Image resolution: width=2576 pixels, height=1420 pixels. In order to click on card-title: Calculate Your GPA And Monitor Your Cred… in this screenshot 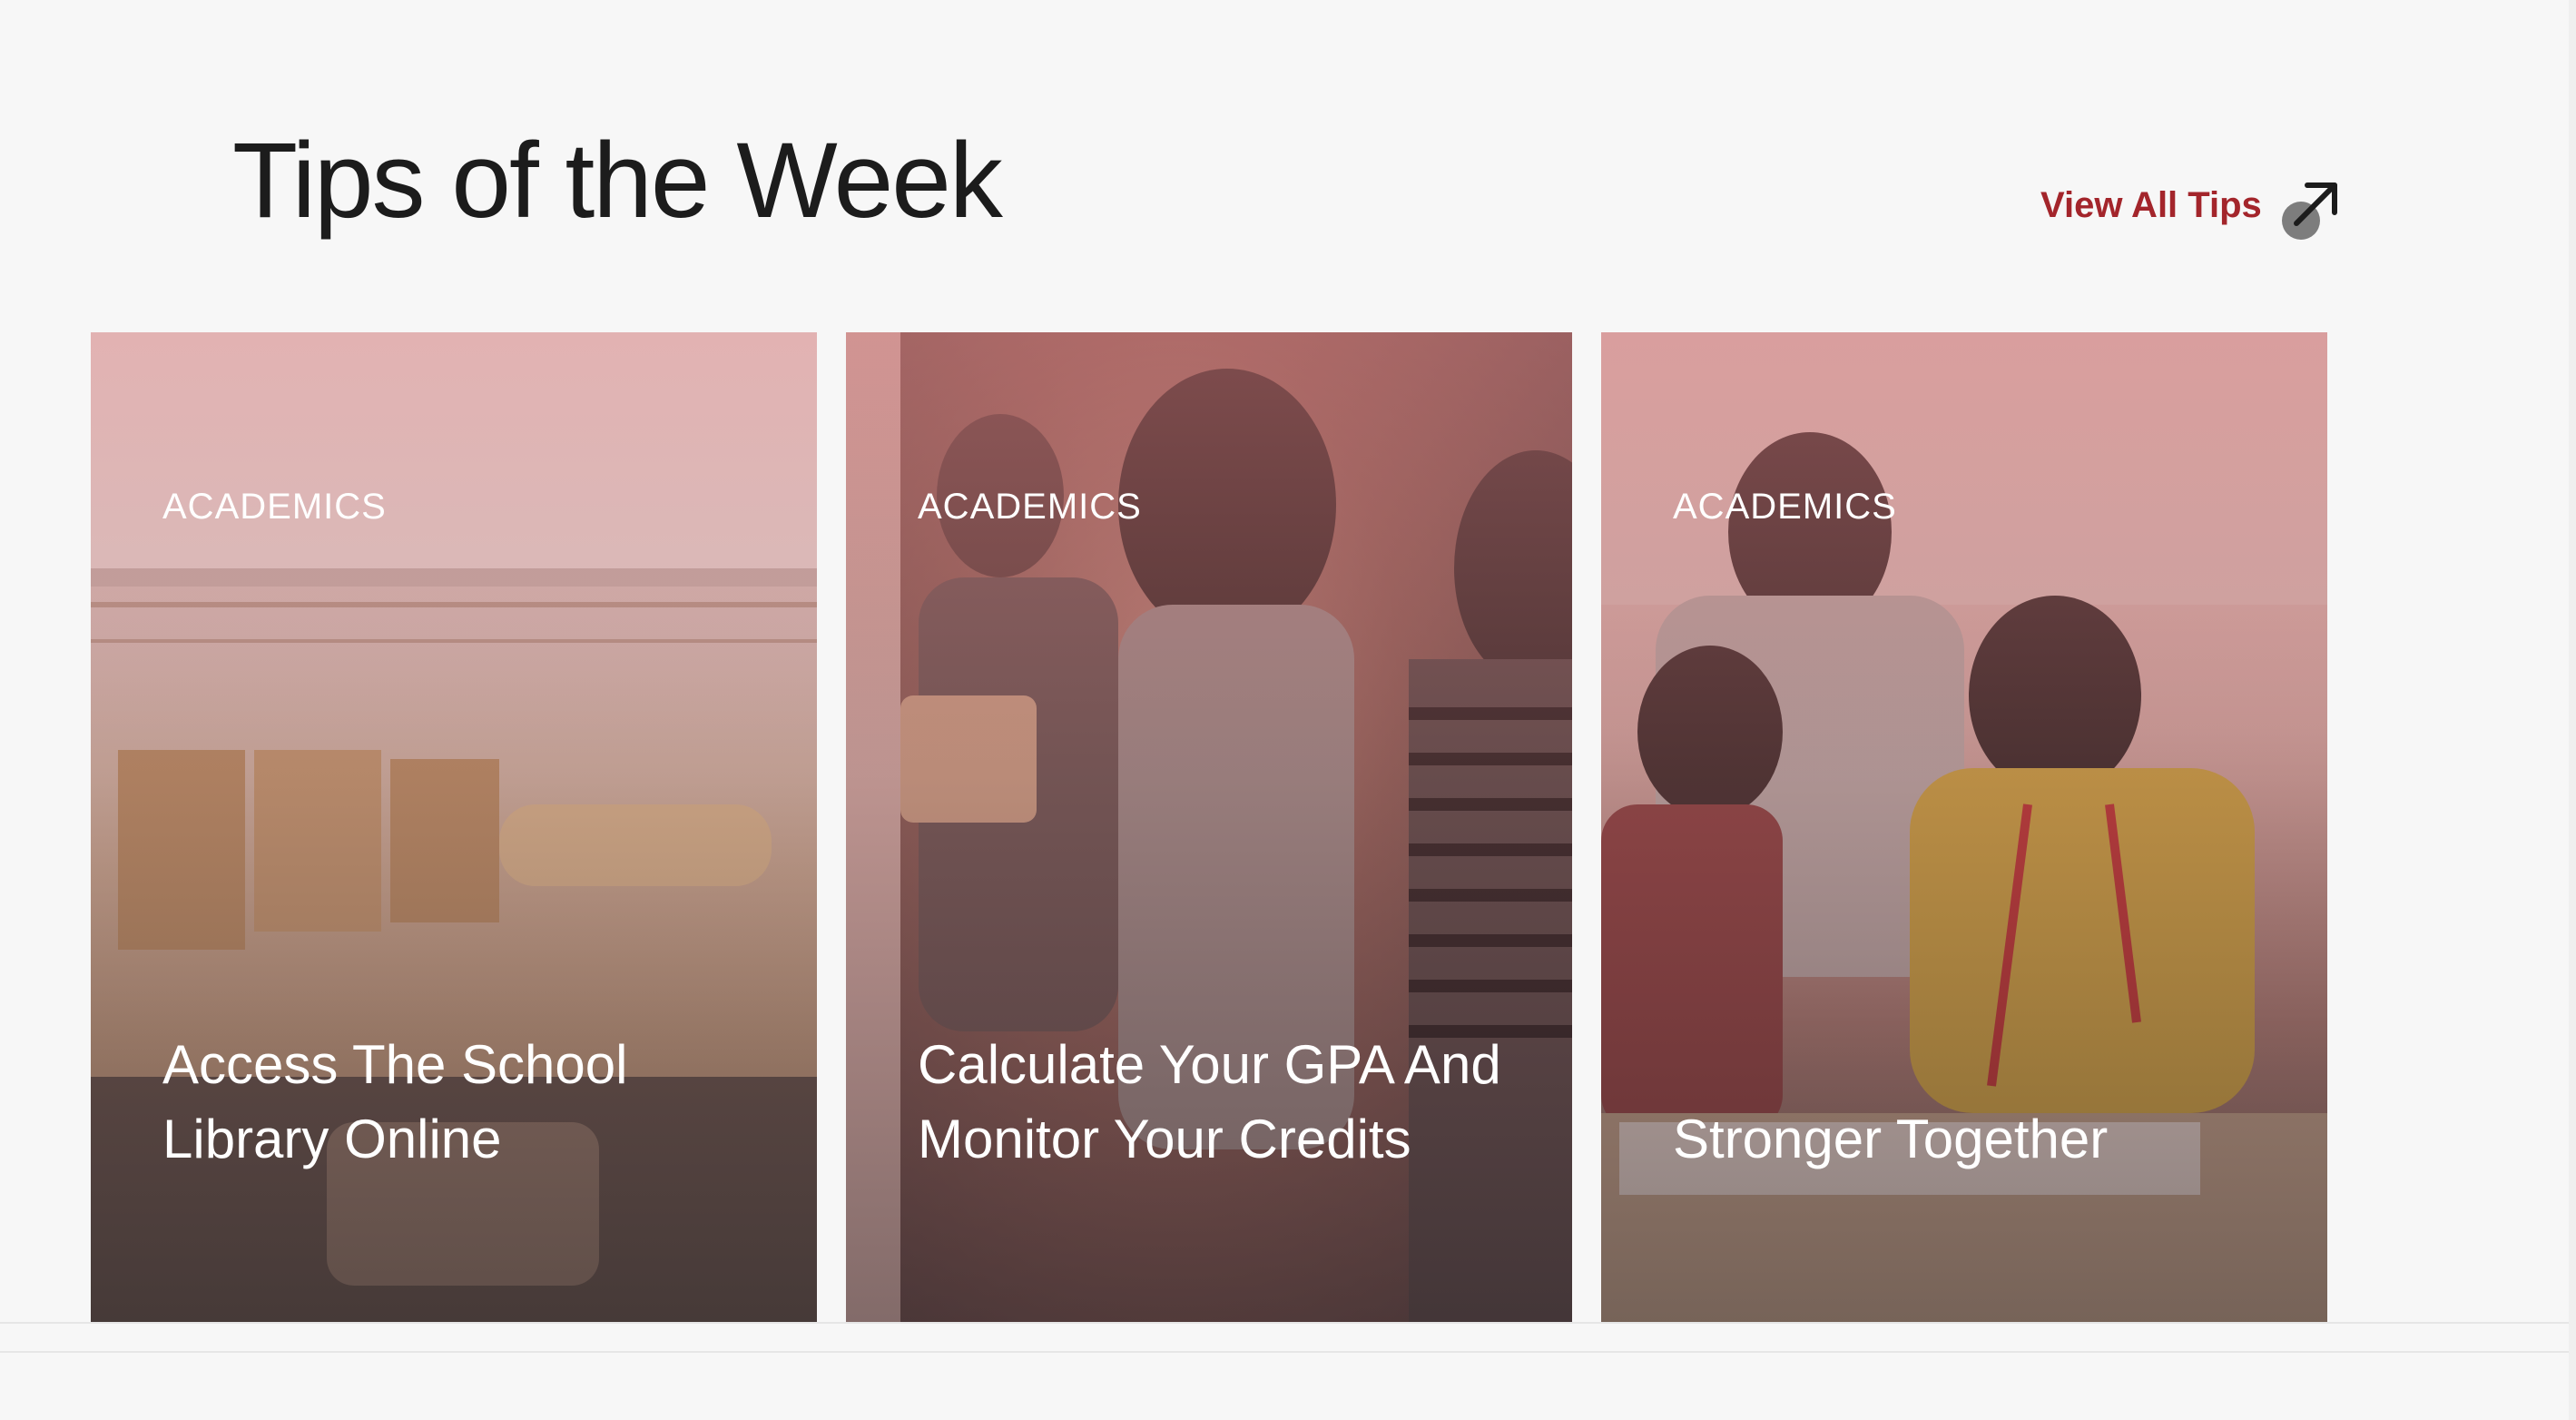, I will do `click(1209, 1101)`.